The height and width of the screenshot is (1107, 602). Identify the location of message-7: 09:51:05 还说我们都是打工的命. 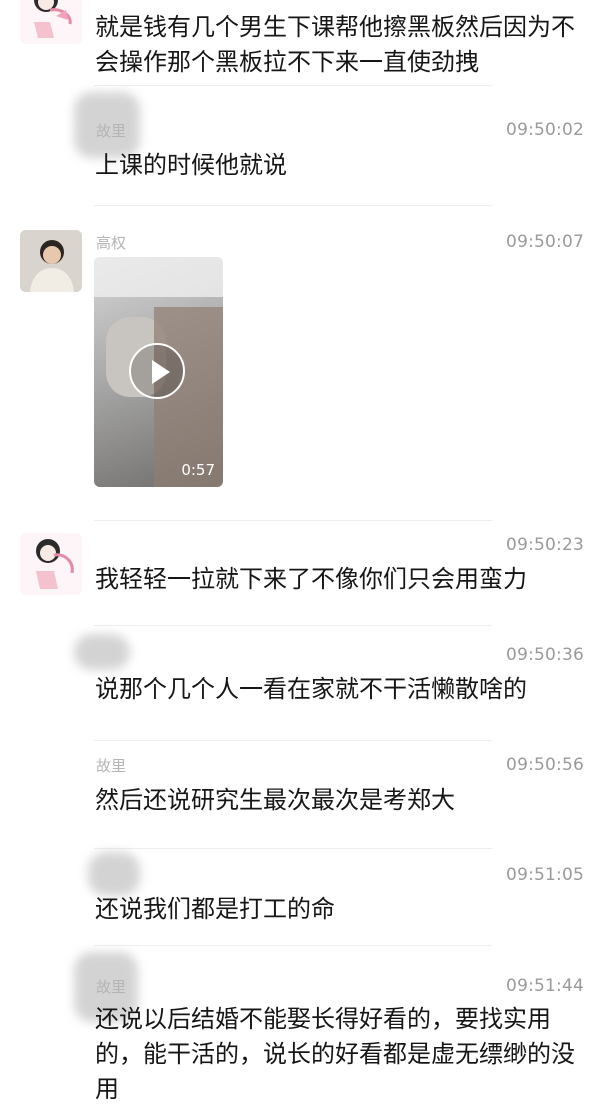
(301, 900).